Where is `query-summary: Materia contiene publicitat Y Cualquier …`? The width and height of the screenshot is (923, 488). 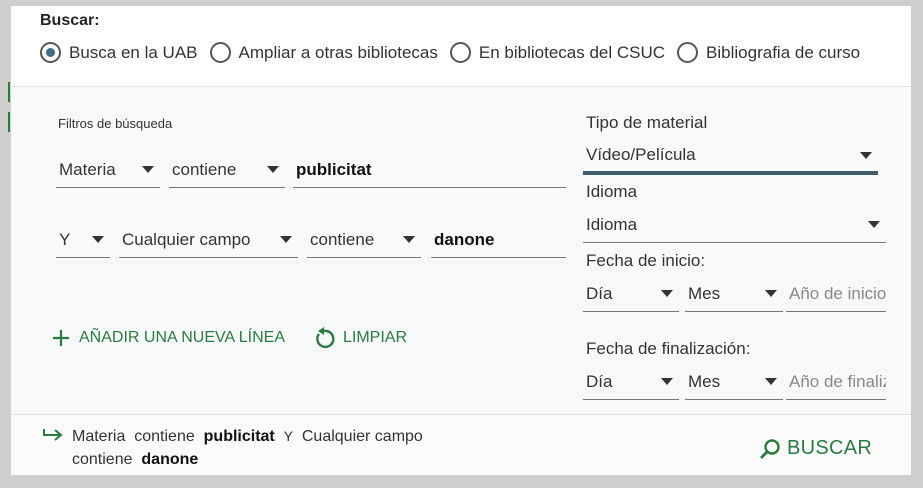
query-summary: Materia contiene publicitat Y Cualquier … is located at coordinates (282, 448).